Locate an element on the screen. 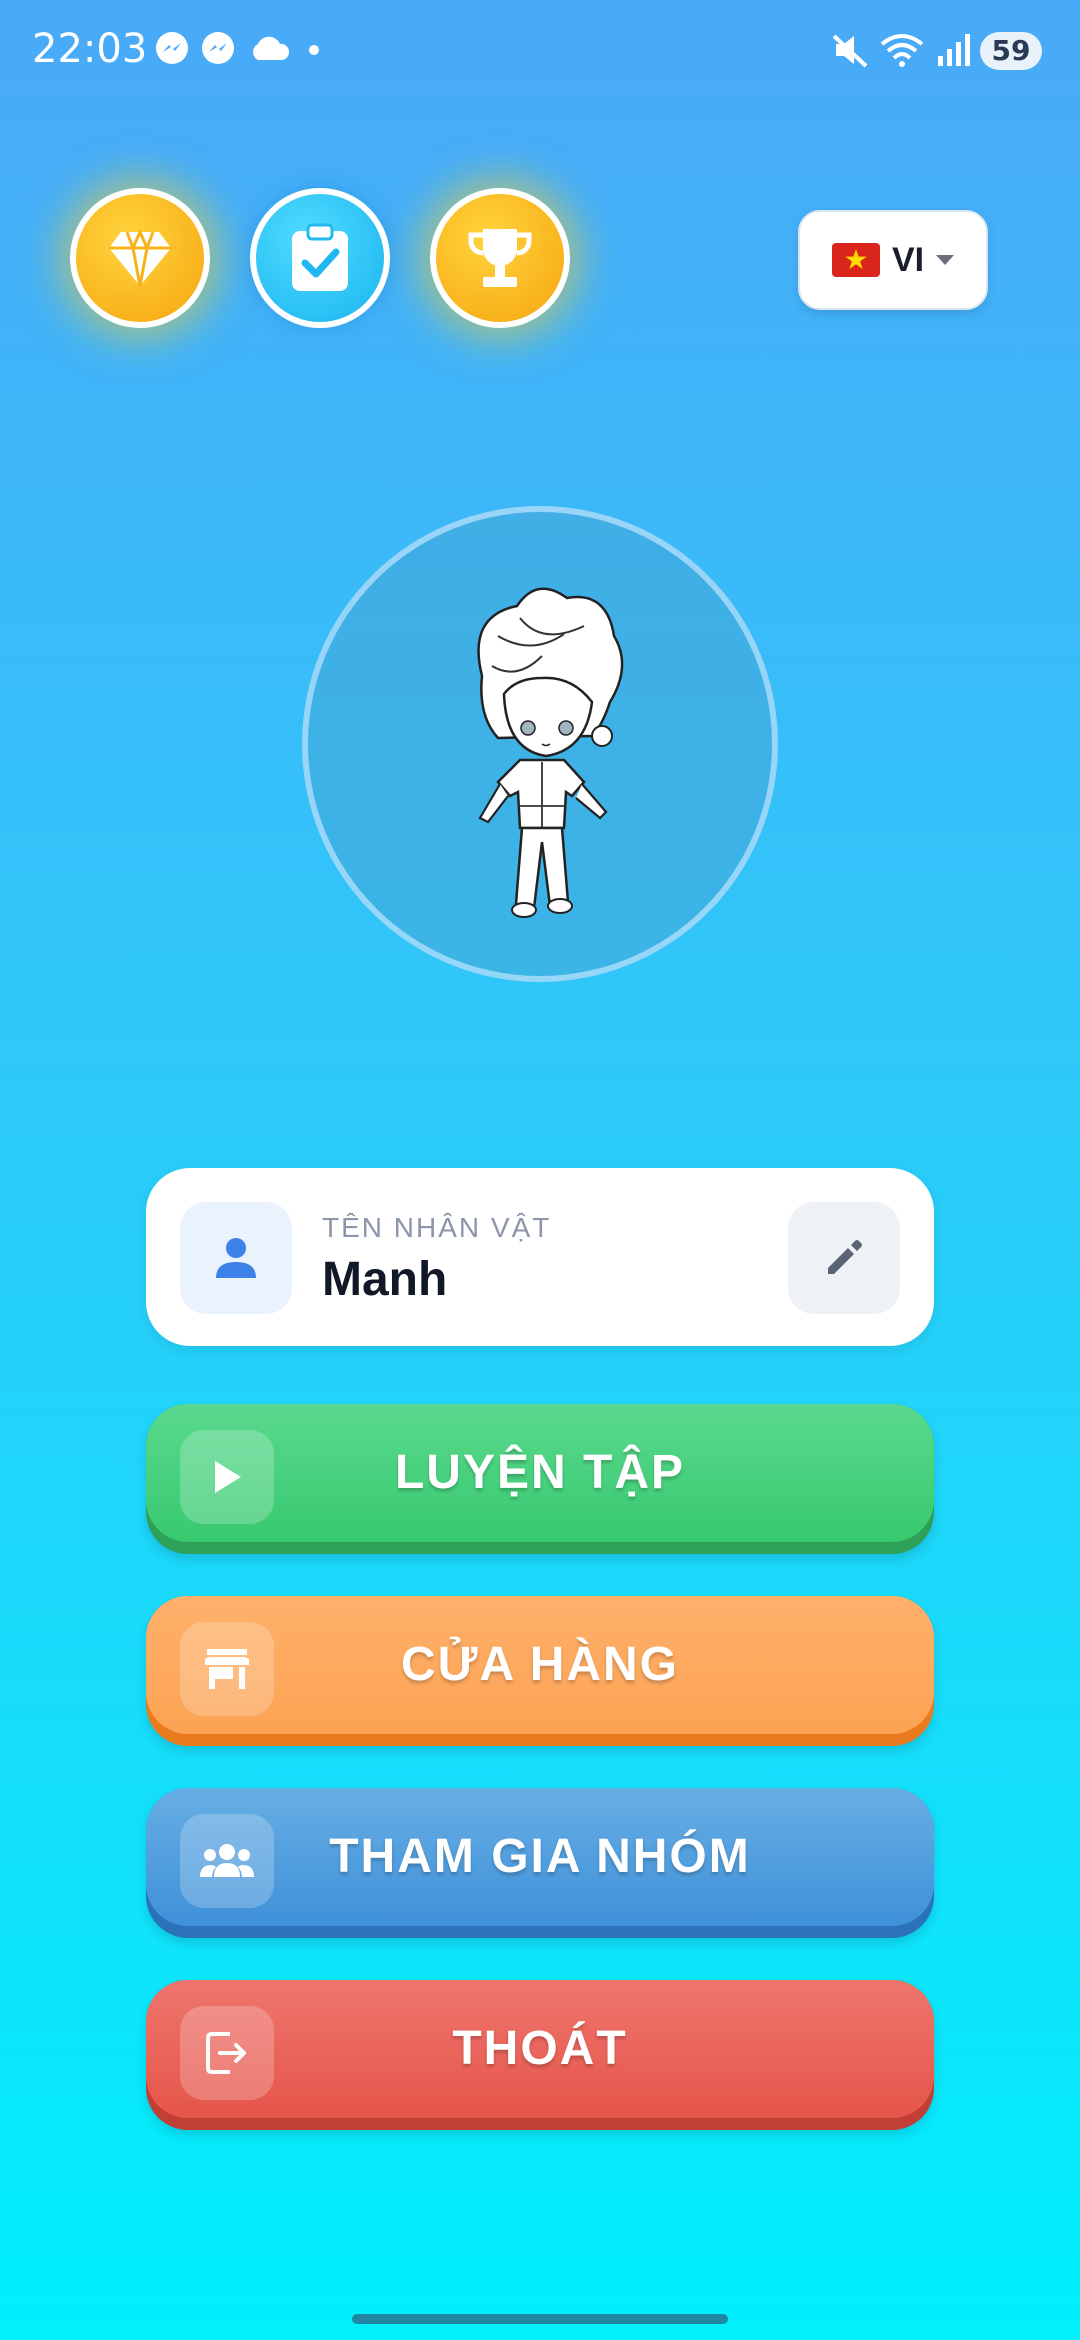  battery-indicator: 59 is located at coordinates (1011, 51).